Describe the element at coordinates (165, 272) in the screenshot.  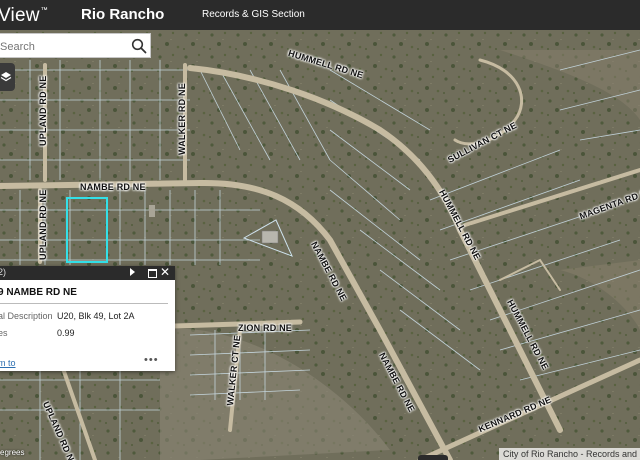
I see `close-icon: ✕` at that location.